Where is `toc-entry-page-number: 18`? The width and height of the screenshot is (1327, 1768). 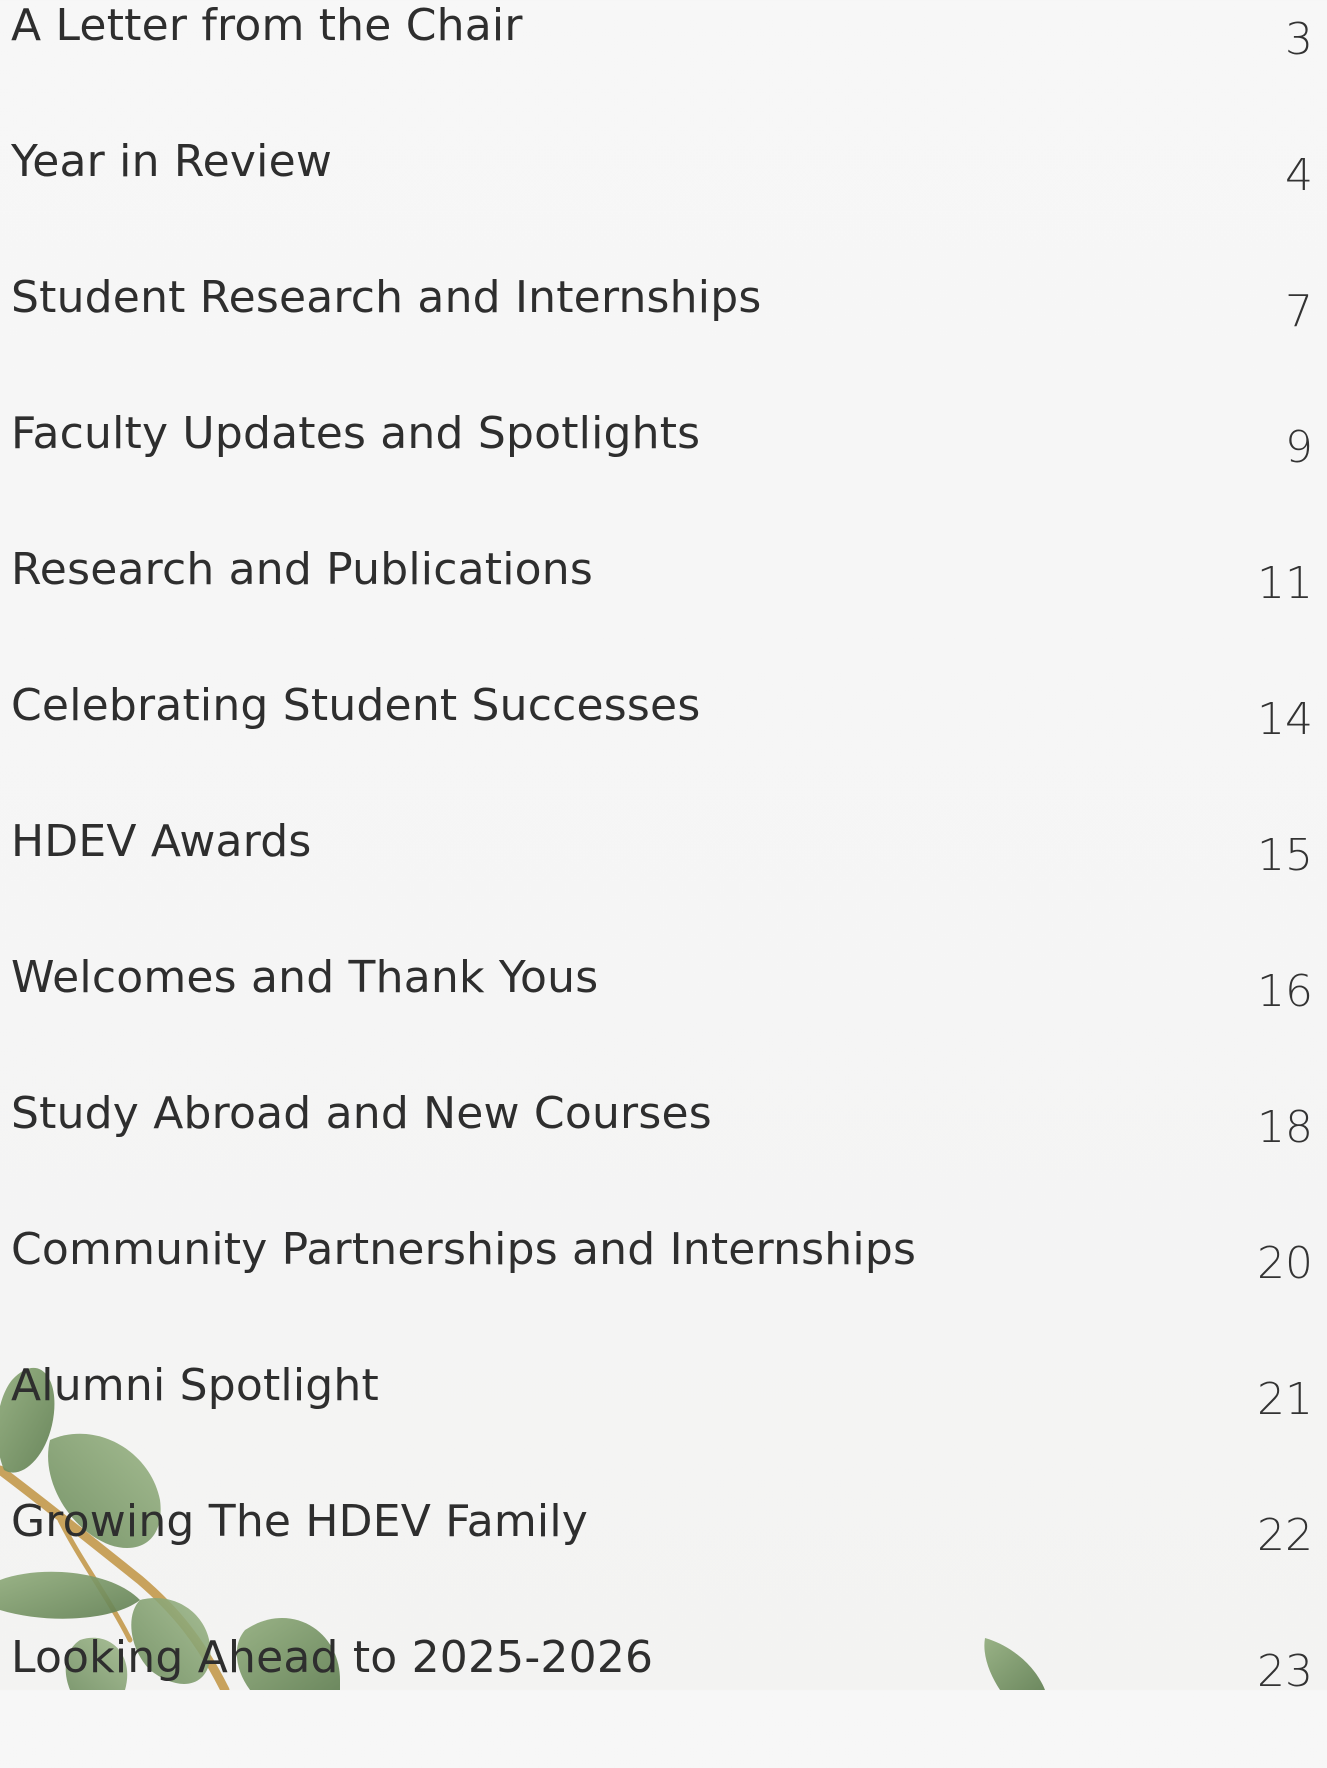 toc-entry-page-number: 18 is located at coordinates (1285, 1127).